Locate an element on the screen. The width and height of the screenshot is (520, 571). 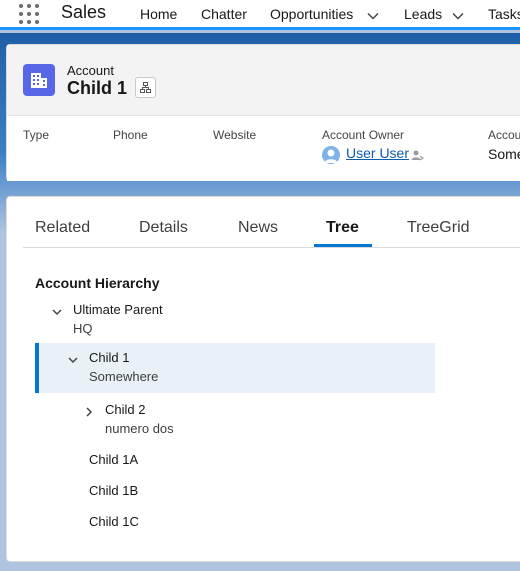
app-name: Sales is located at coordinates (84, 12).